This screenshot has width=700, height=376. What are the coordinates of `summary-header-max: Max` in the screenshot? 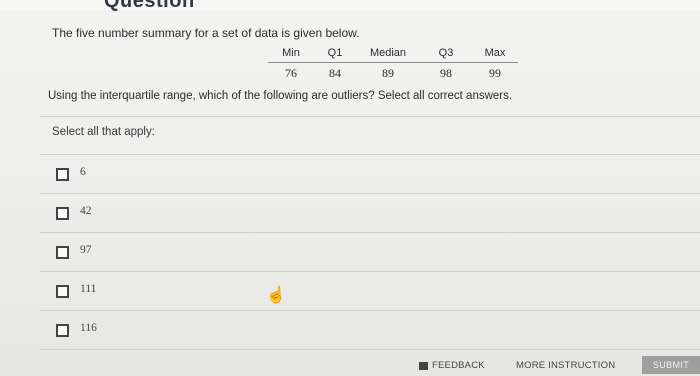 It's located at (495, 53).